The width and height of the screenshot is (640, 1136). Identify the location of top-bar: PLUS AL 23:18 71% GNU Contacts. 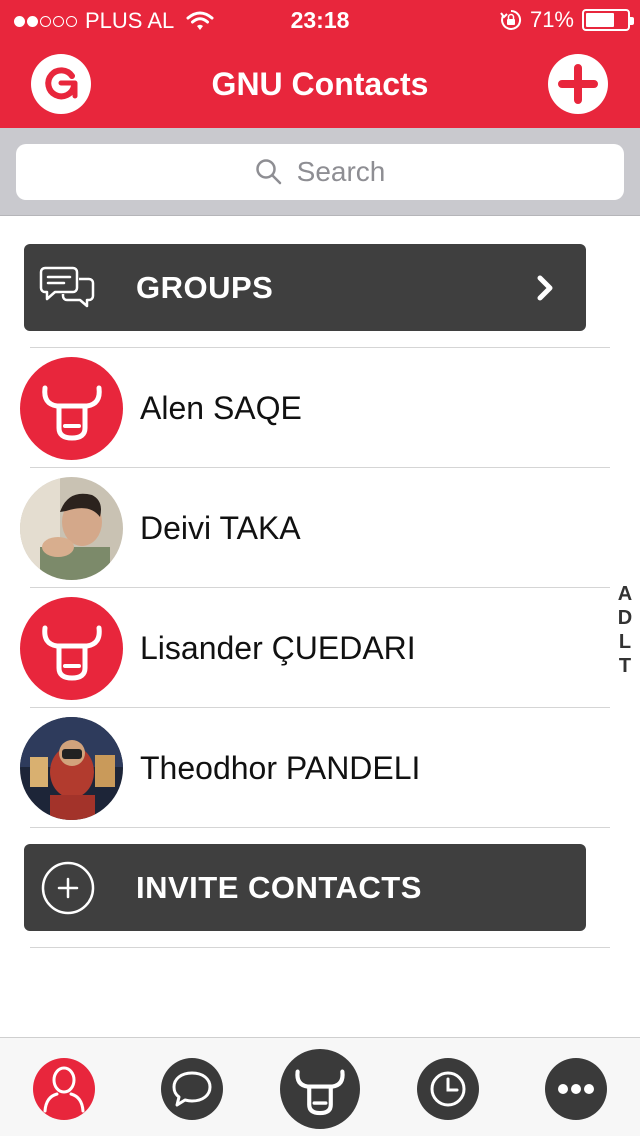
(320, 64).